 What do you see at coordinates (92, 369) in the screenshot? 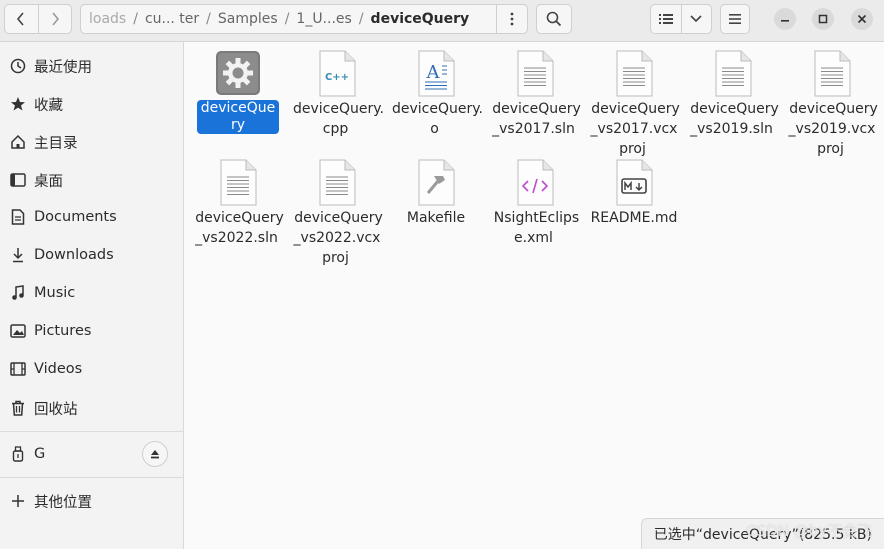
I see `sidebar-item-videos: Videos` at bounding box center [92, 369].